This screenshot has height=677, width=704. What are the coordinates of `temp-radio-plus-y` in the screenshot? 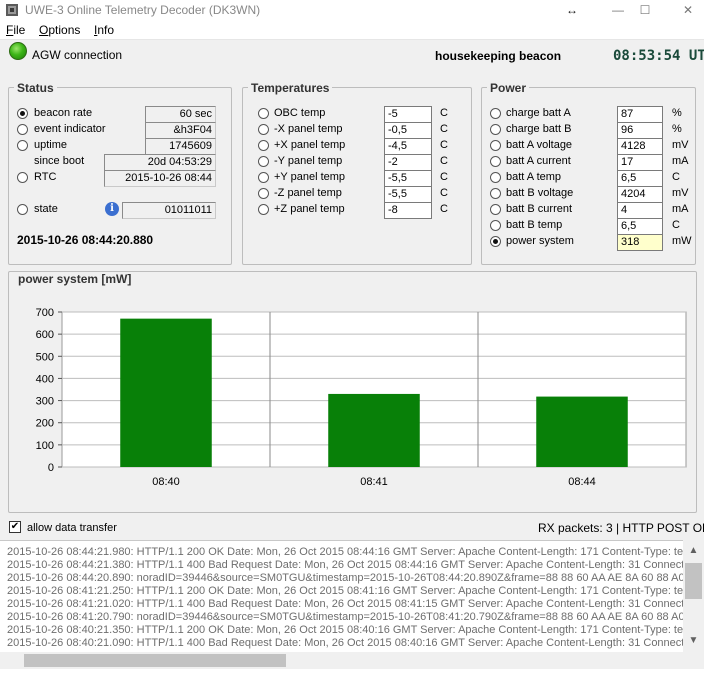 It's located at (263, 177).